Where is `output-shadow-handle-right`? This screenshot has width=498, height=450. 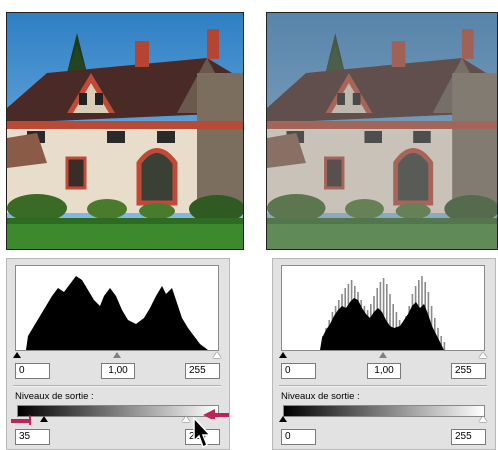 output-shadow-handle-right is located at coordinates (283, 419).